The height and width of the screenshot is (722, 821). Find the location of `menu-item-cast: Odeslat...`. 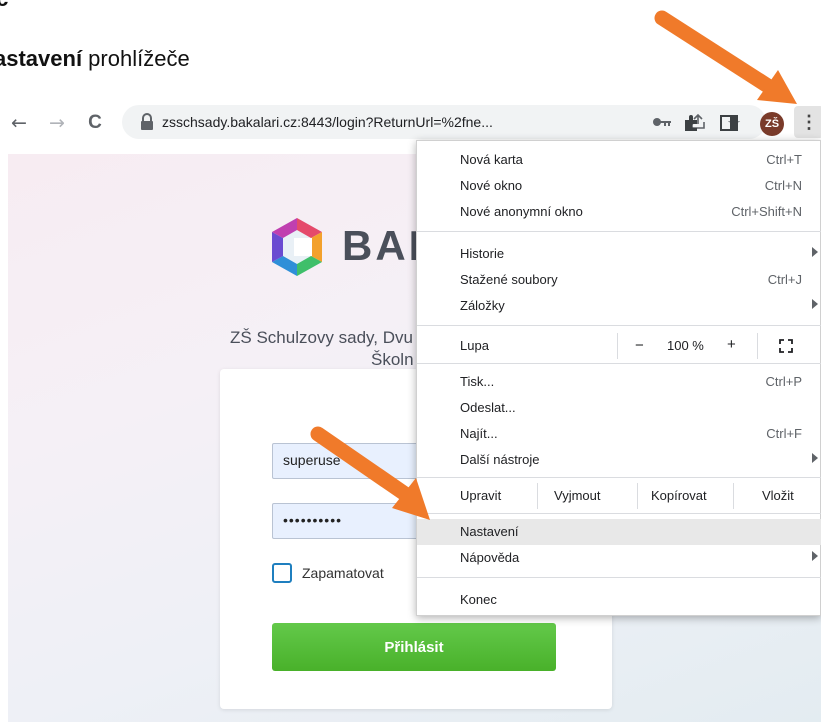

menu-item-cast: Odeslat... is located at coordinates (619, 408).